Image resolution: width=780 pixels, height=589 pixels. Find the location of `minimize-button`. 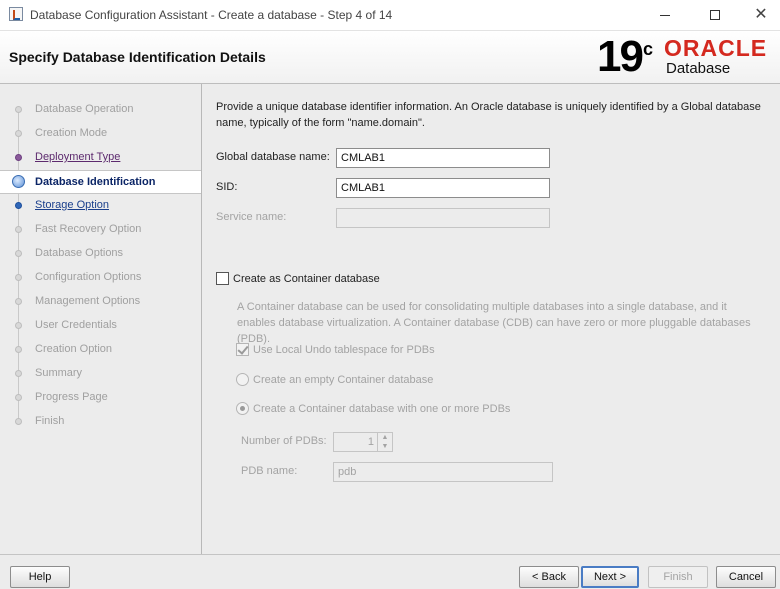

minimize-button is located at coordinates (665, 15).